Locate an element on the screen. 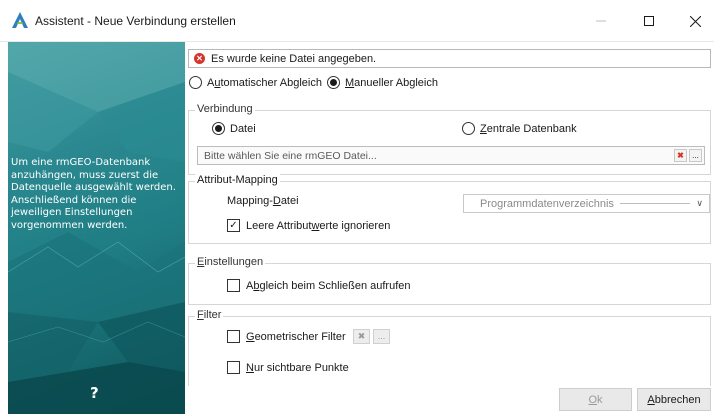  radio-file-indicator is located at coordinates (218, 128).